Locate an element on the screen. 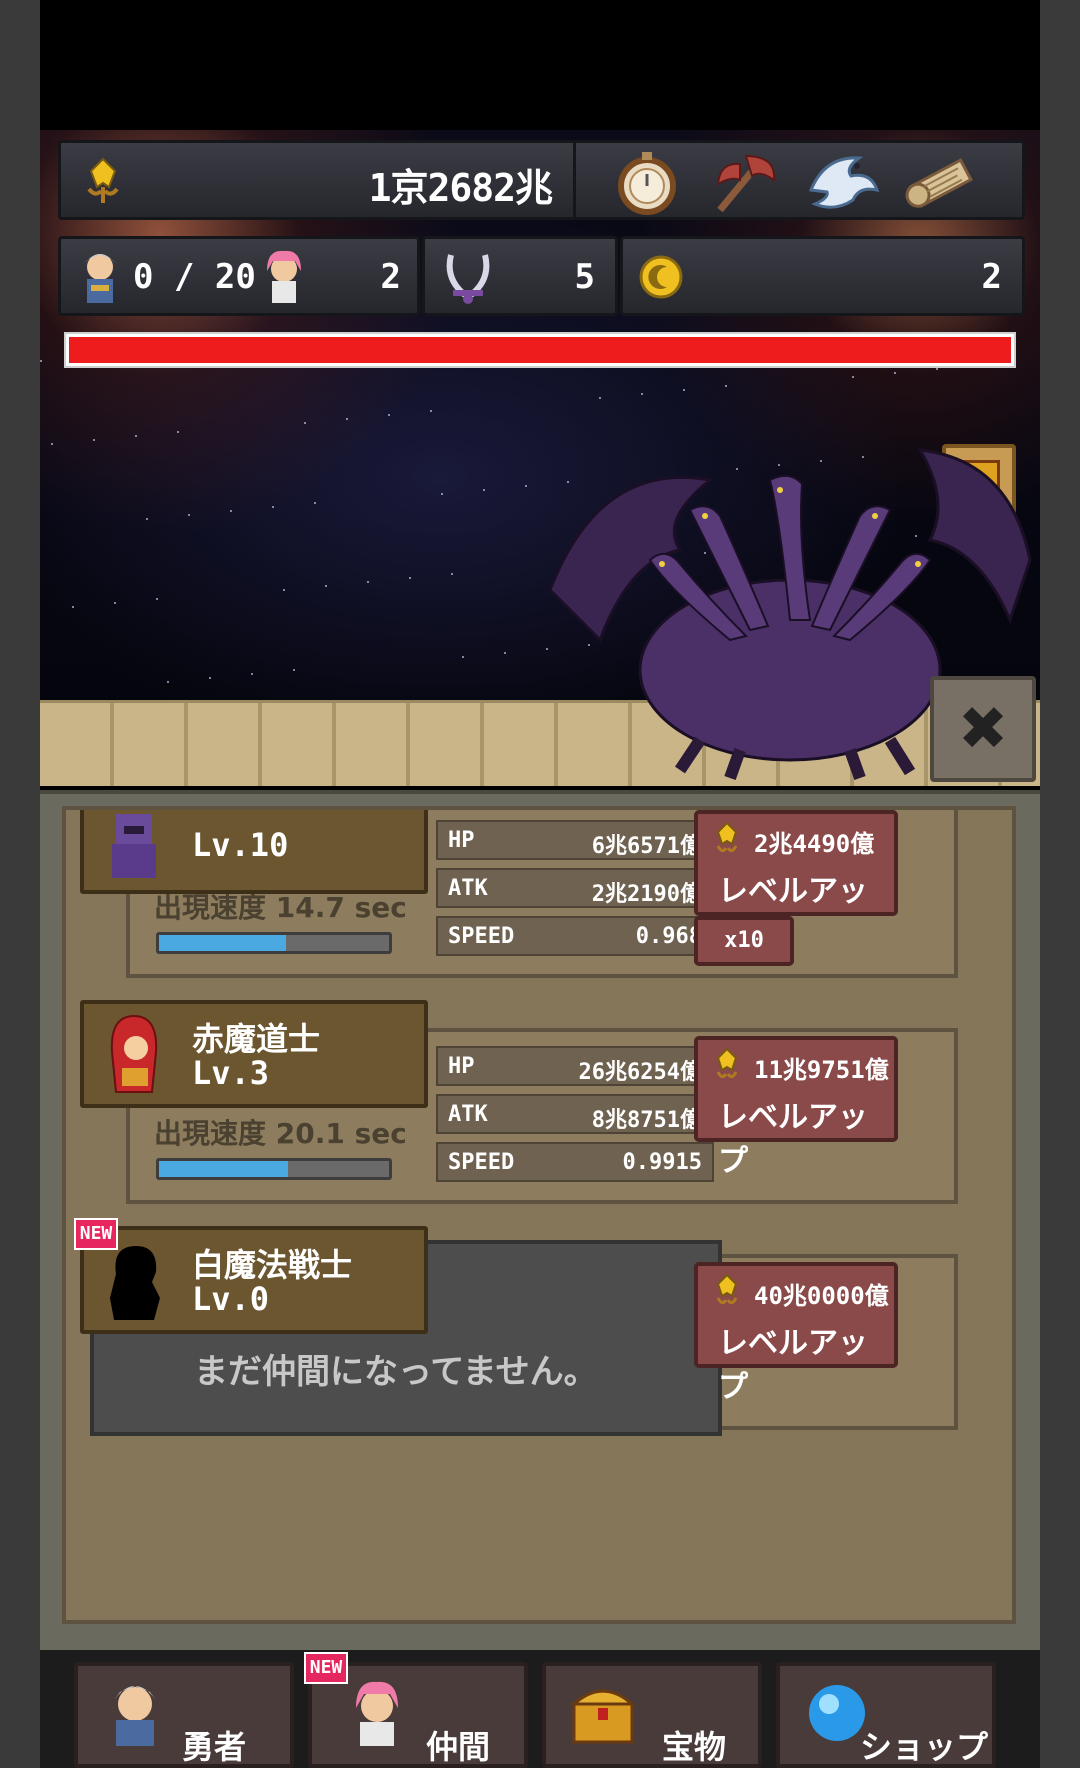 This screenshot has height=1768, width=1080. treasure-chest-icon is located at coordinates (603, 1716).